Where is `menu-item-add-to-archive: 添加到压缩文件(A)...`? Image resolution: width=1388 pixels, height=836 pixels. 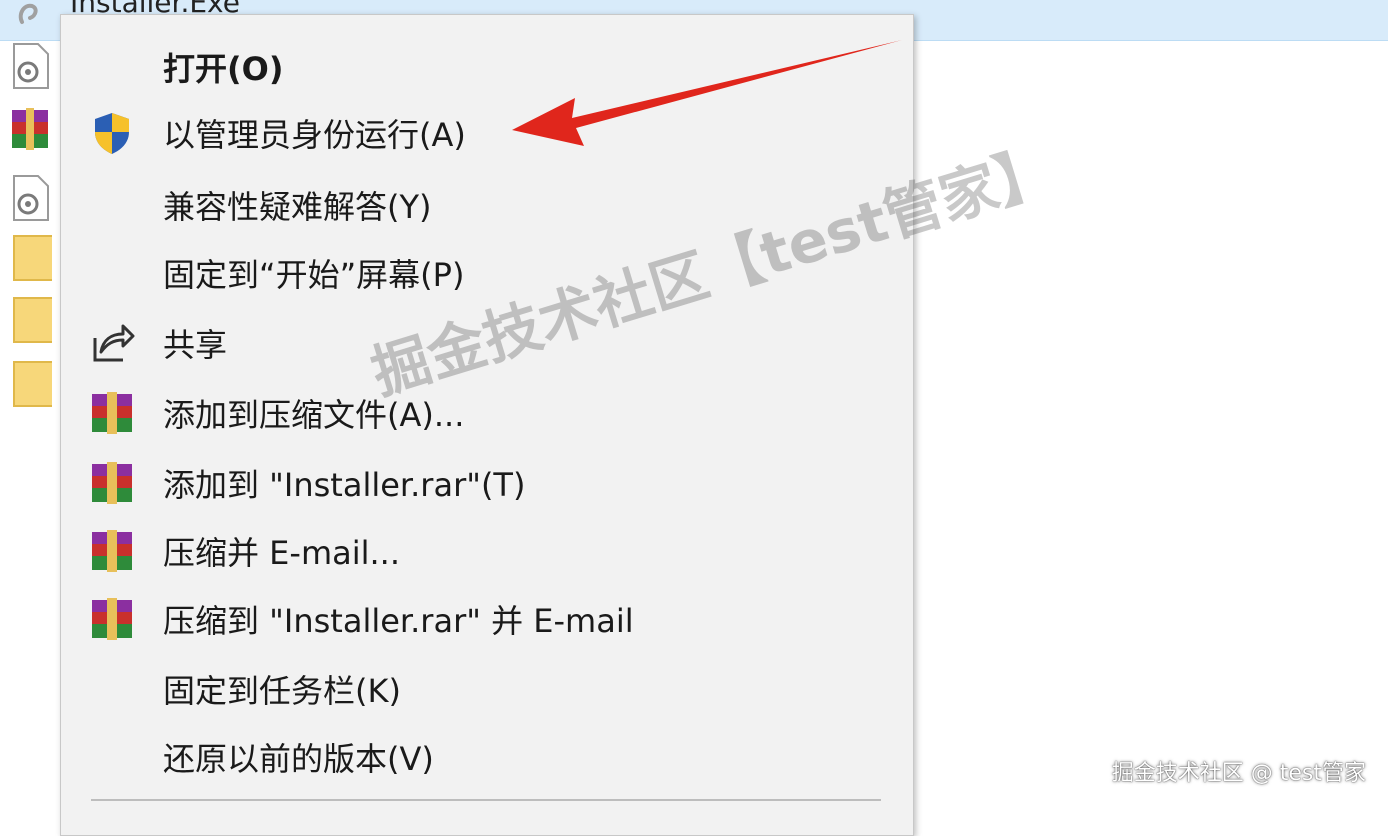
menu-item-add-to-archive: 添加到压缩文件(A)... is located at coordinates (487, 413).